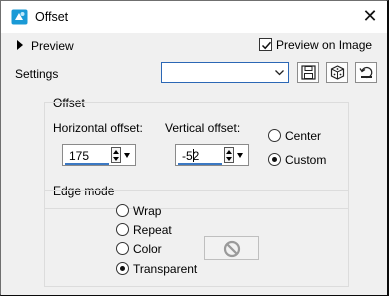 The width and height of the screenshot is (389, 296). What do you see at coordinates (52, 17) in the screenshot?
I see `window-title: Offset` at bounding box center [52, 17].